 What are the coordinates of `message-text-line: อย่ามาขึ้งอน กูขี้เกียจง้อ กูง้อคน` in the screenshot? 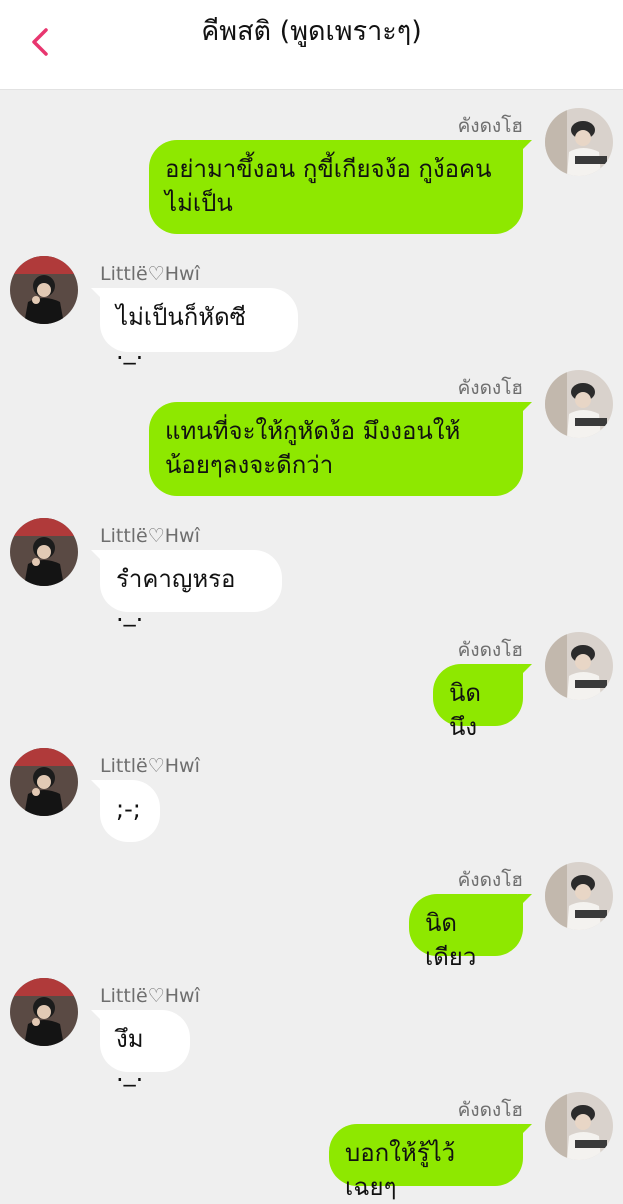 It's located at (328, 169).